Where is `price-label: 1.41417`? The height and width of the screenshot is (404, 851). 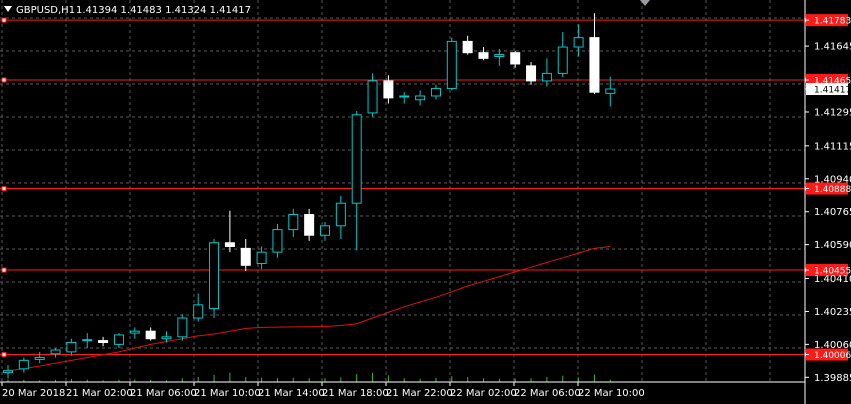
price-label: 1.41417 is located at coordinates (832, 91).